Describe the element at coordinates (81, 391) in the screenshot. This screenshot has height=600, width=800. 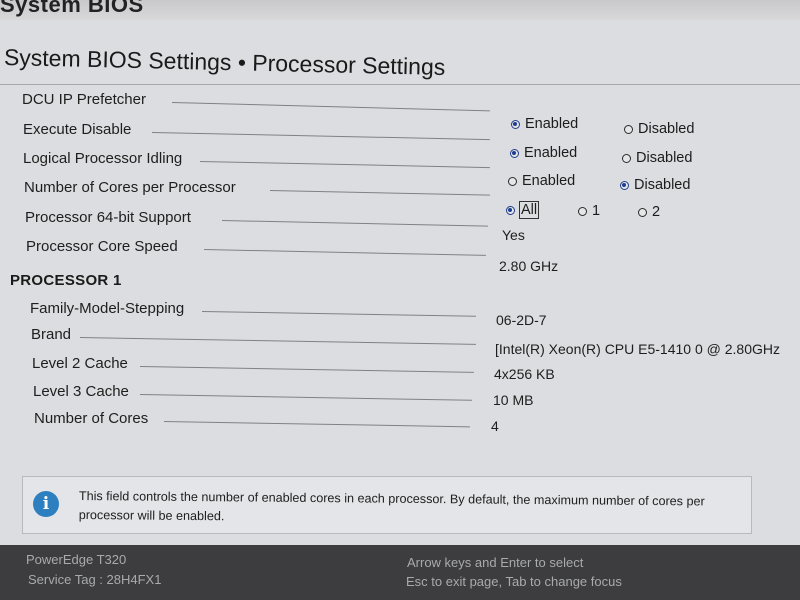
I see `info-label: Level 3 Cache` at that location.